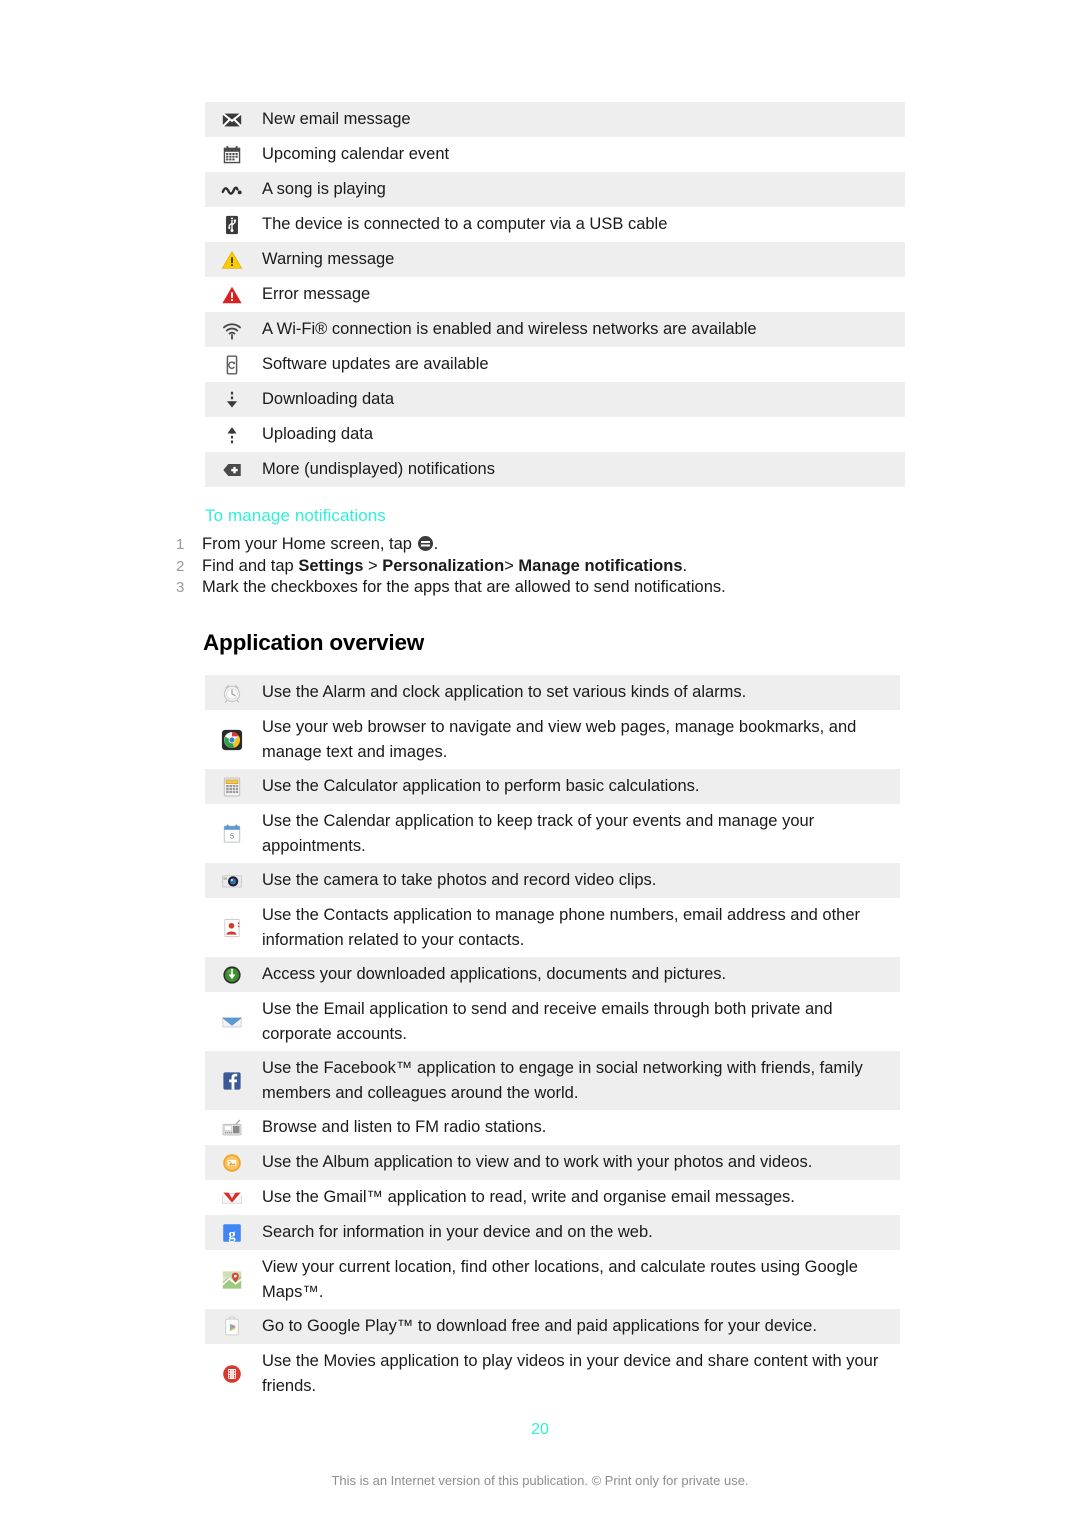  Describe the element at coordinates (356, 154) in the screenshot. I see `list-item-description: Upcoming calendar event` at that location.